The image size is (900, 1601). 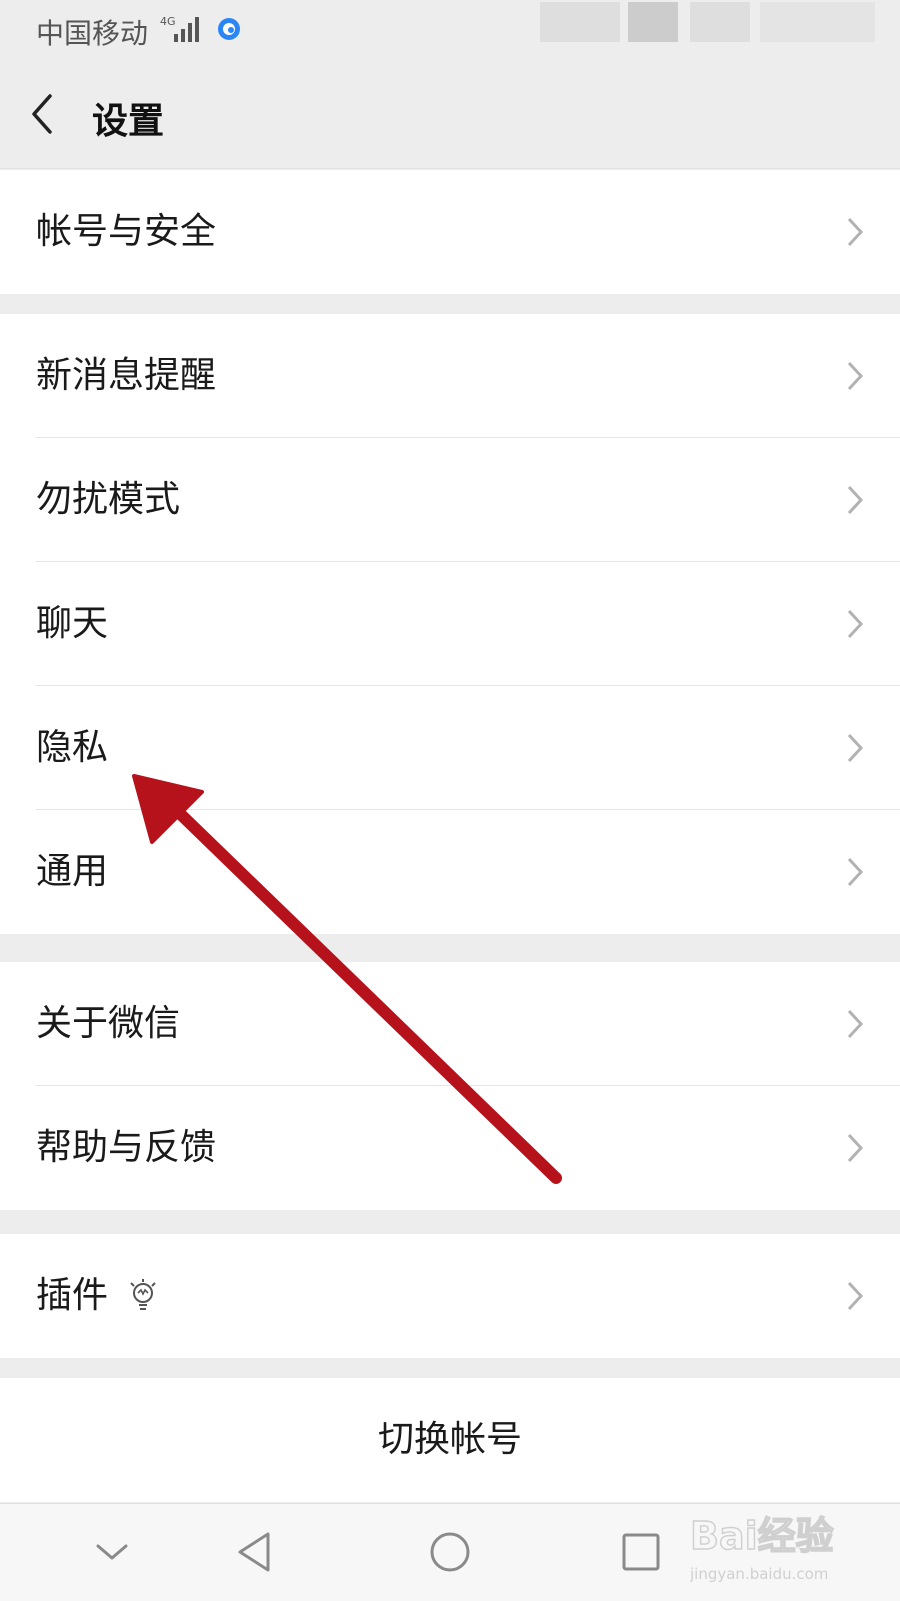 I want to click on settings-item-general: 通用, so click(x=450, y=872).